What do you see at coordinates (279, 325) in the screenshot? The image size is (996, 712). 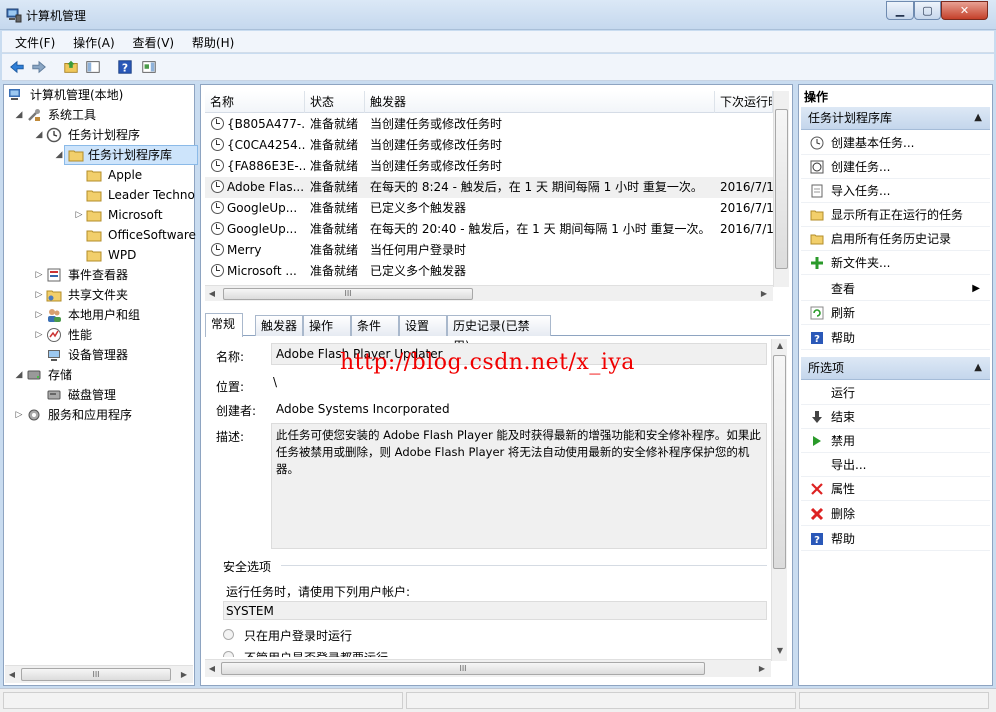 I see `tab-triggers: 触发器` at bounding box center [279, 325].